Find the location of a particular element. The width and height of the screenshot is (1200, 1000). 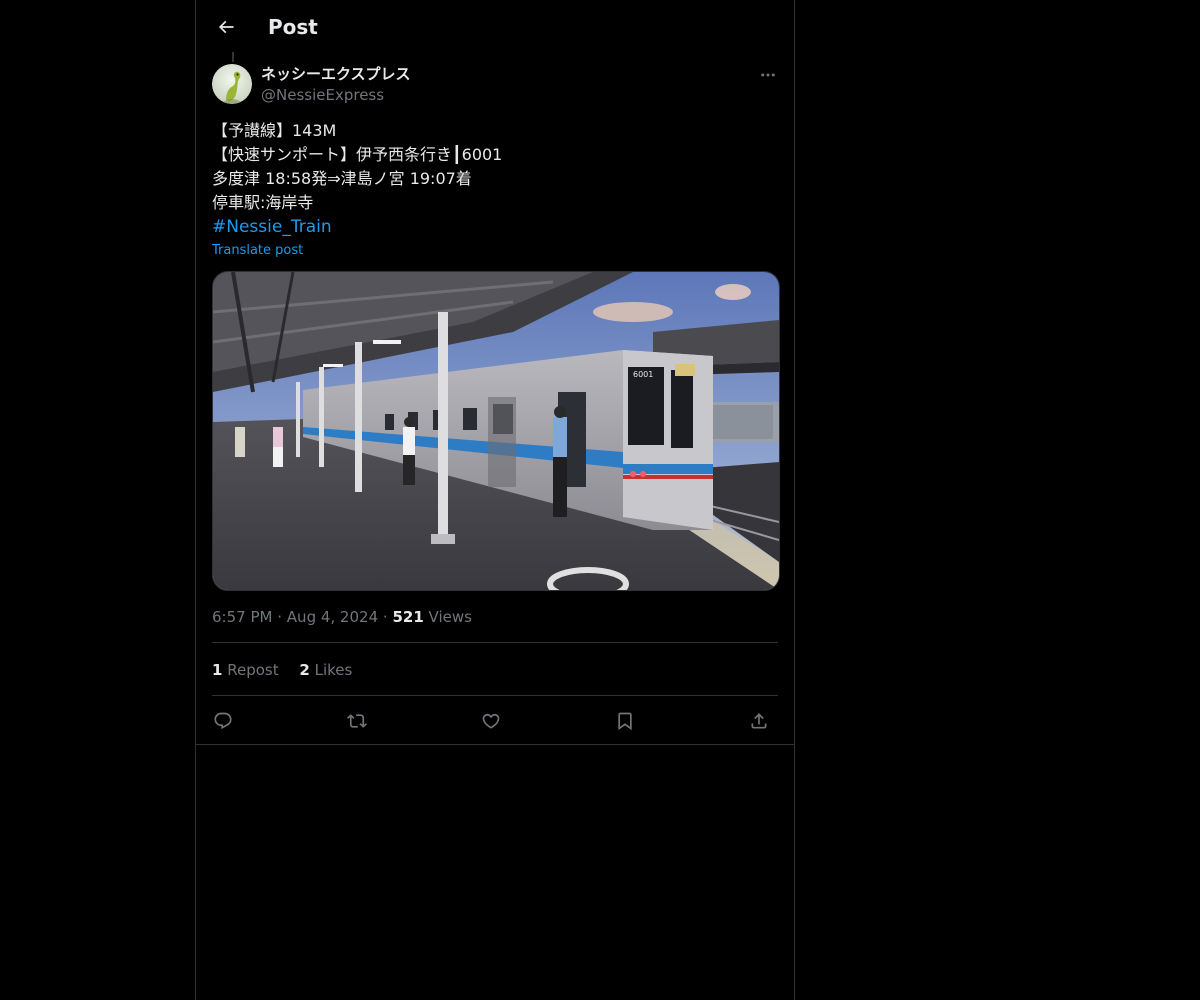

share-icon is located at coordinates (759, 721).